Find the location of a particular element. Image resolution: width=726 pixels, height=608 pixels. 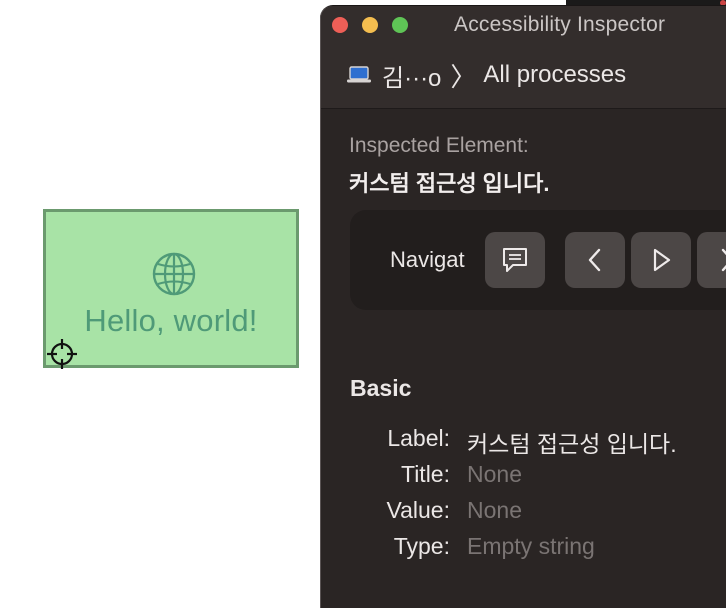

property-value: Empty string is located at coordinates (531, 546).